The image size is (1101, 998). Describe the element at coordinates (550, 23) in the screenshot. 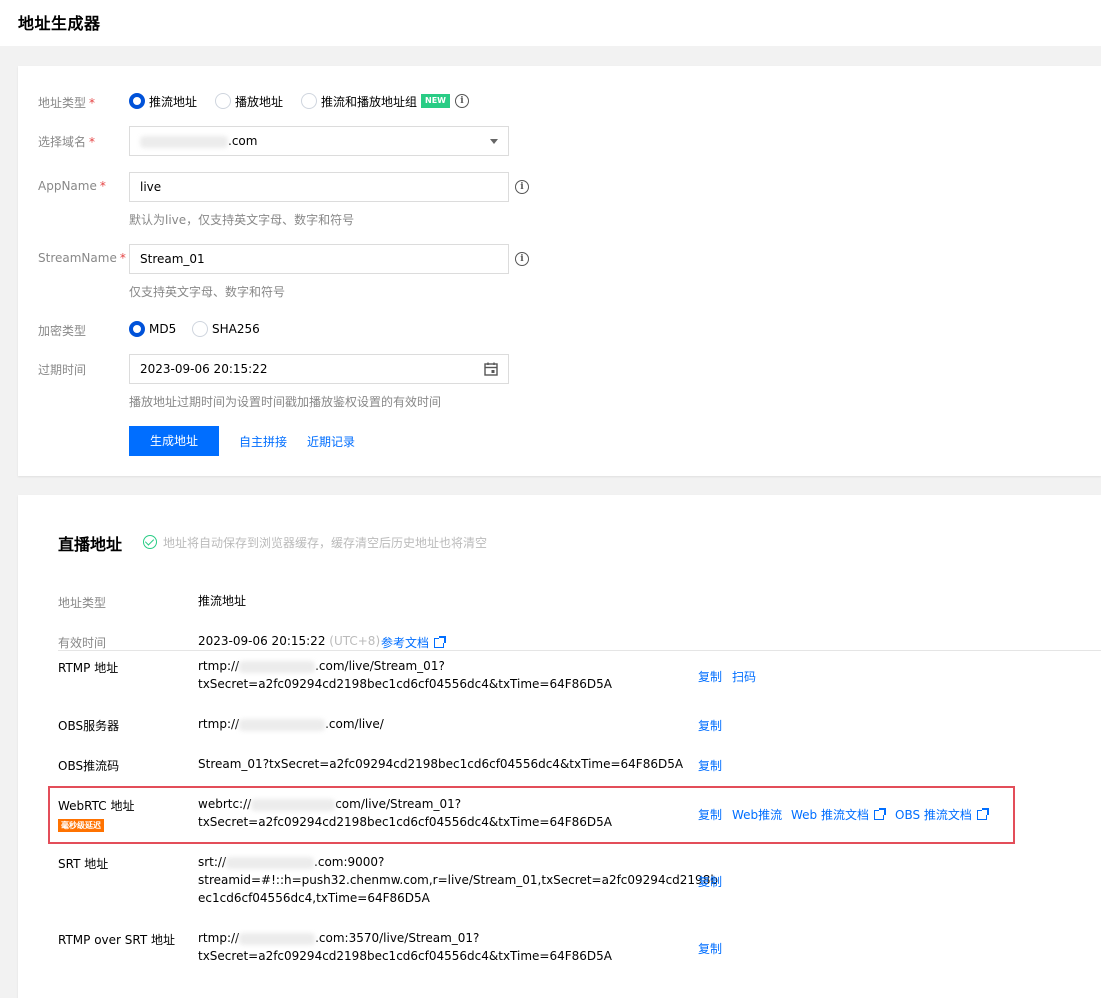

I see `top-bar: 地址生成器` at that location.